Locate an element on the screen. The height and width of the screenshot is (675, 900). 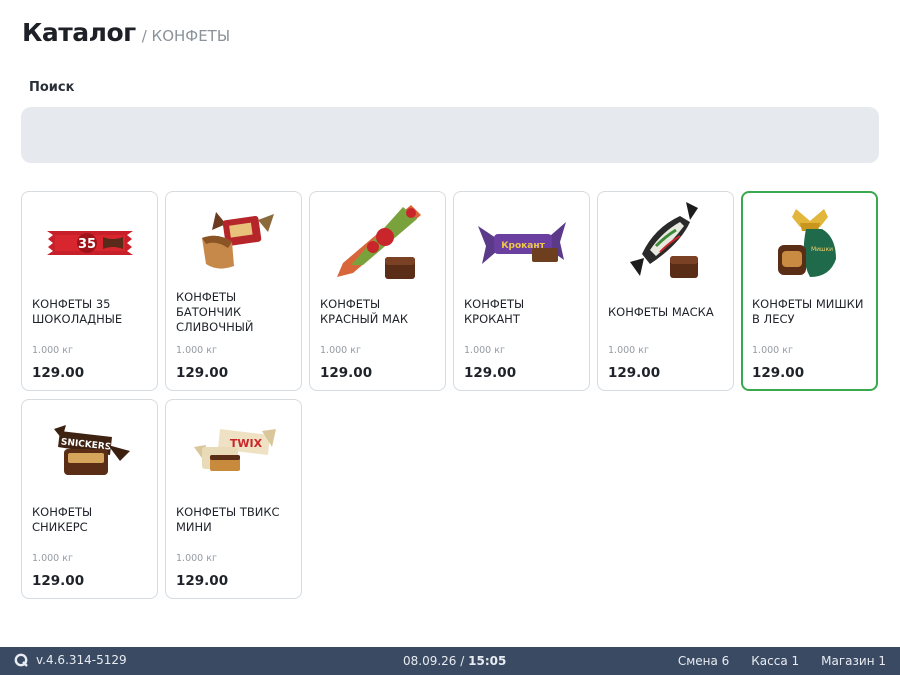
breadcrumb: / КОНФЕТЫ is located at coordinates (186, 36).